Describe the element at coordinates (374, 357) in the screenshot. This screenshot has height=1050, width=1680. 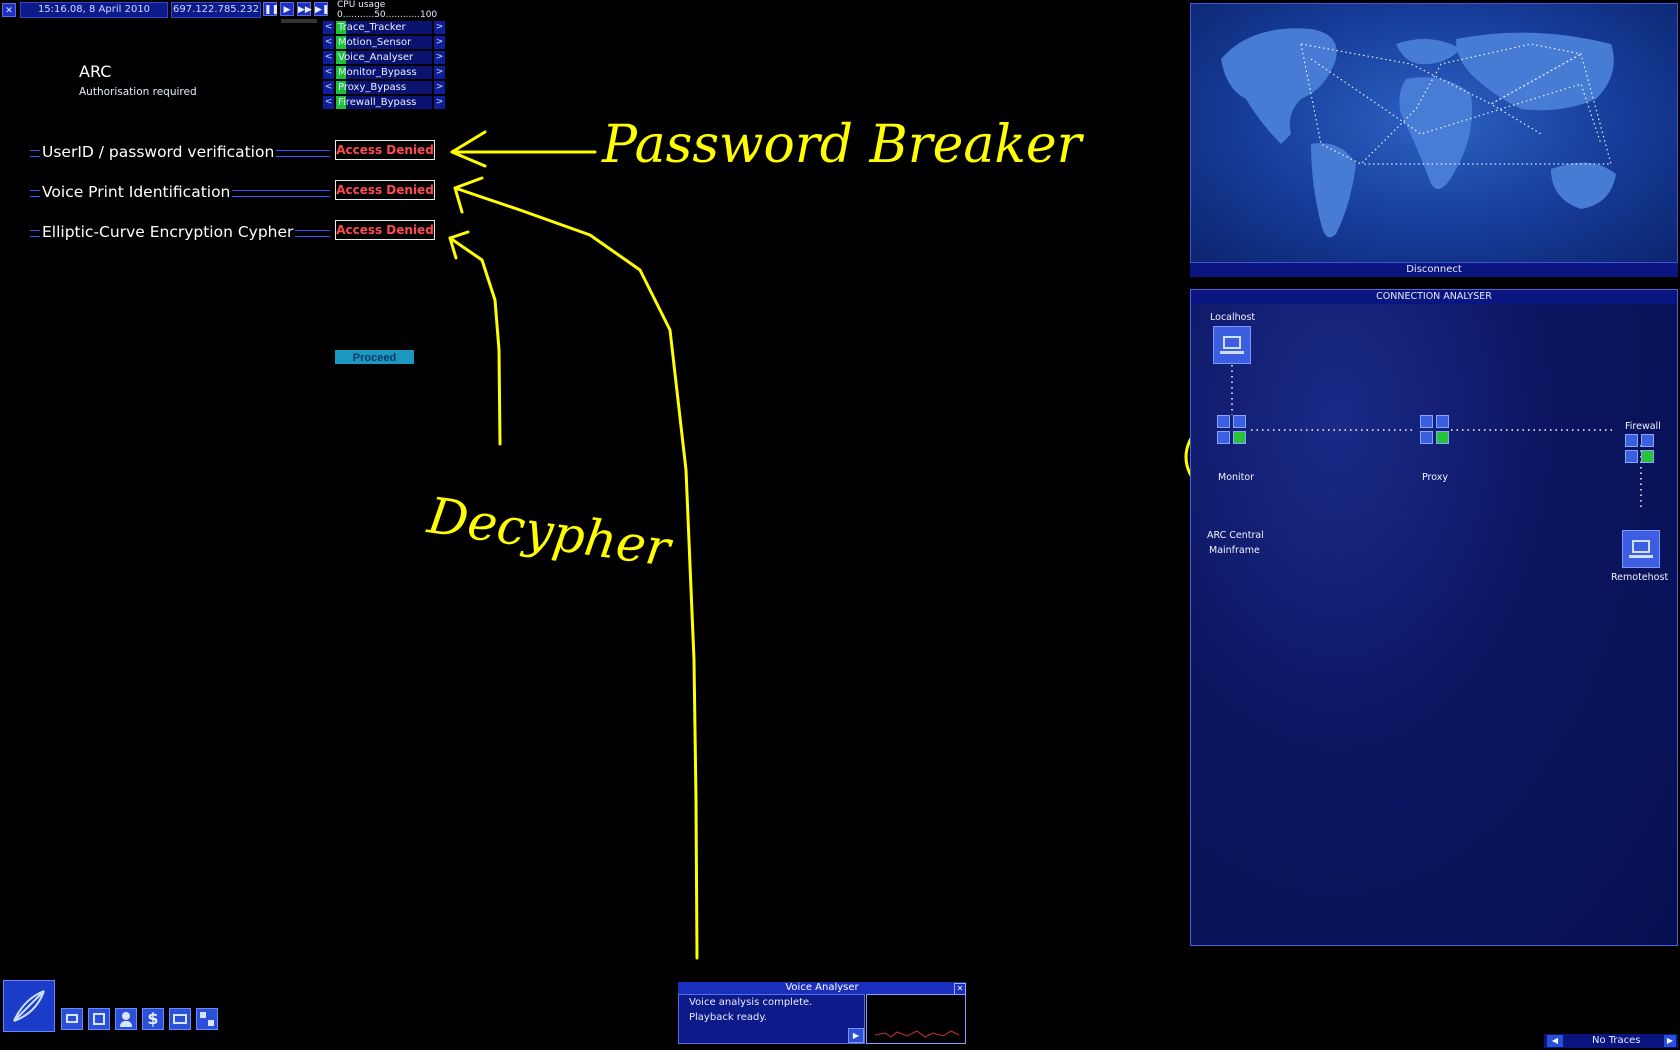
I see `proceed-button: Proceed` at that location.